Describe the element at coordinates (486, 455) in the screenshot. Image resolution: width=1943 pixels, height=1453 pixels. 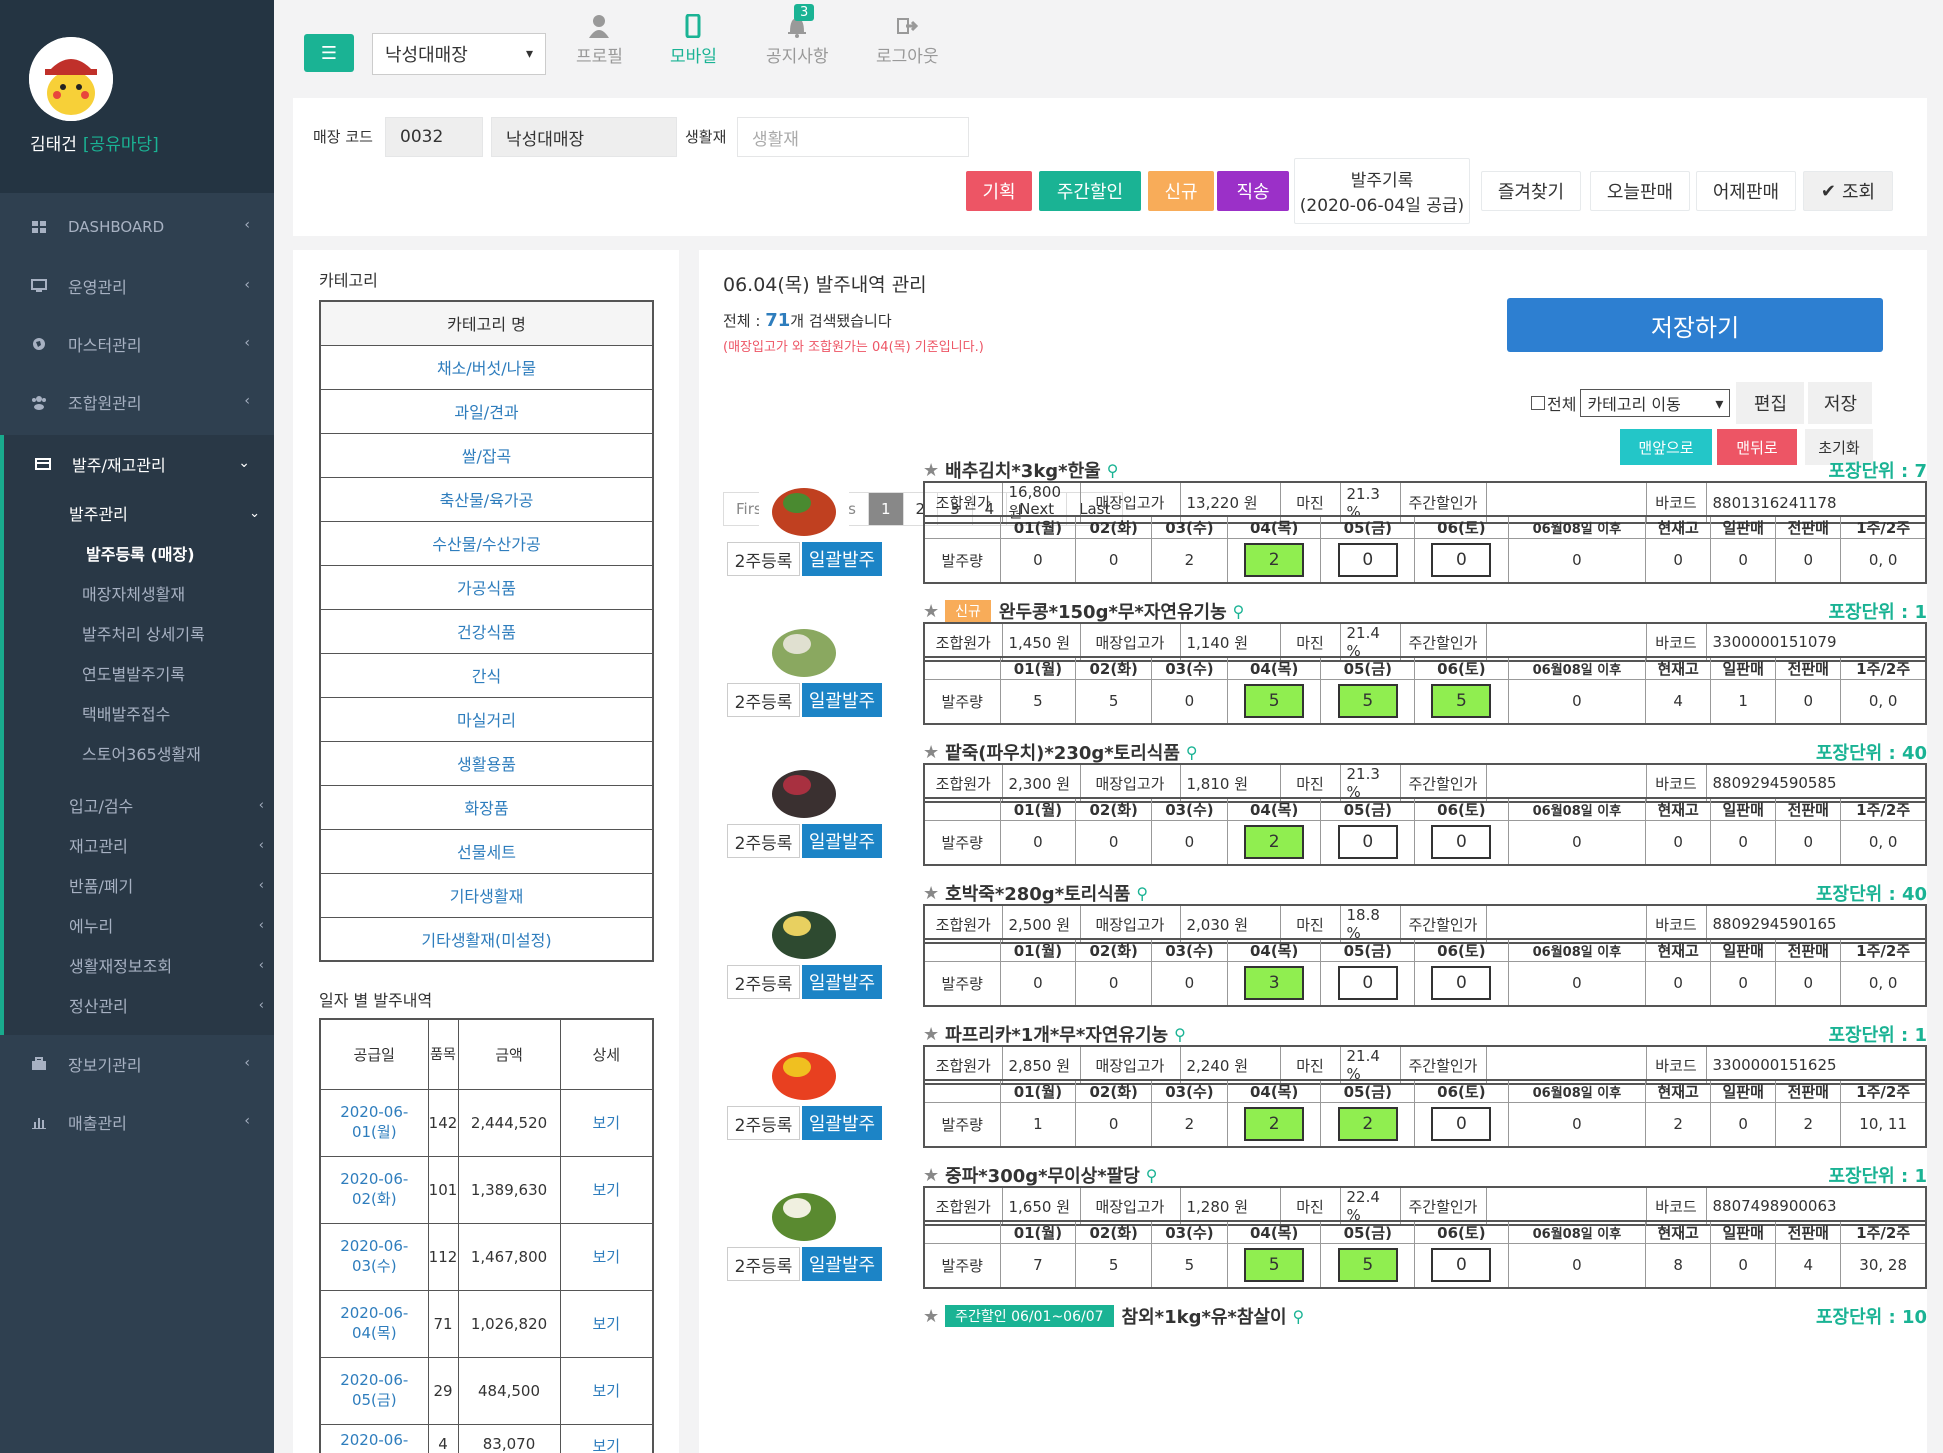
I see `category-item: 쌀/잡곡` at that location.